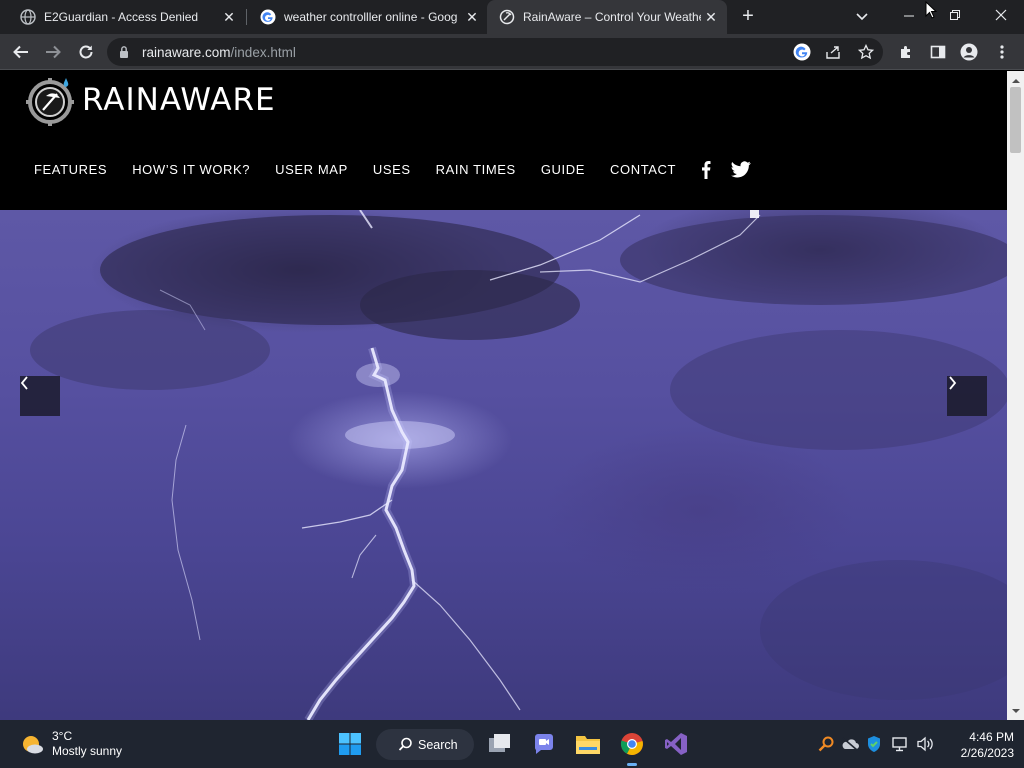 The image size is (1024, 768). I want to click on clock-time: 4:46 PM, so click(991, 737).